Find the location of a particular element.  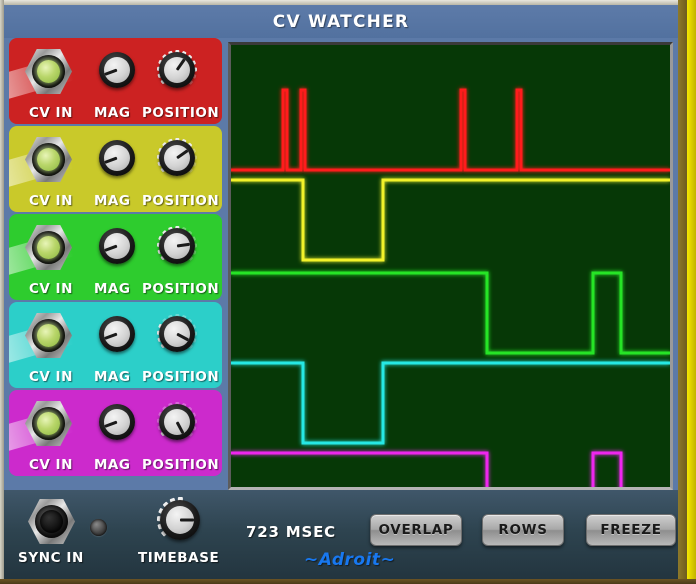

channel-magenta: CV IN MAG POSITION is located at coordinates (115, 433).